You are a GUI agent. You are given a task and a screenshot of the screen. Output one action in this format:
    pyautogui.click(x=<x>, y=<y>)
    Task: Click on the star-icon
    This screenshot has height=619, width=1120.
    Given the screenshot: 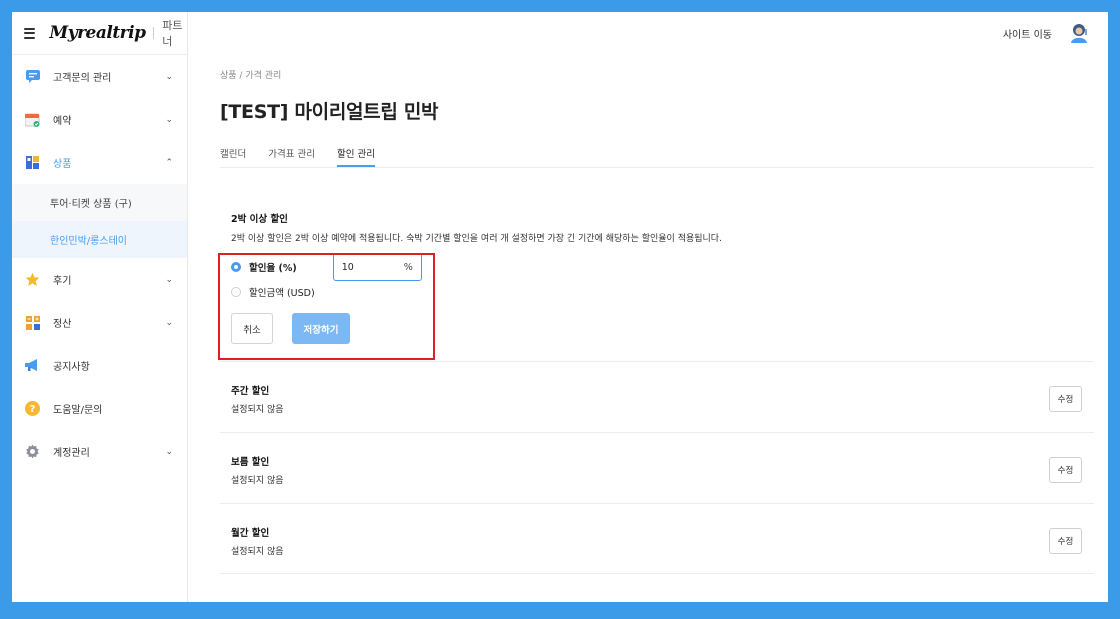 What is the action you would take?
    pyautogui.click(x=32, y=279)
    